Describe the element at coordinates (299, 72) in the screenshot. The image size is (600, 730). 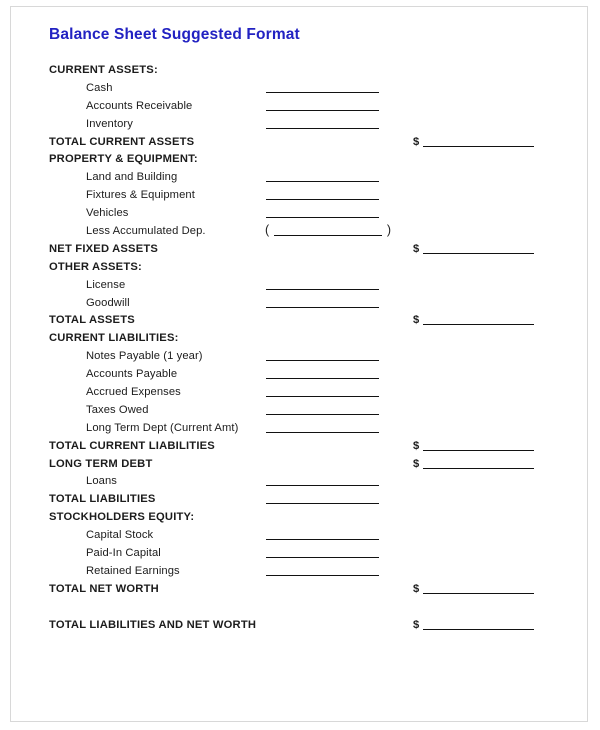
I see `balance-sheet-row: CURRENT ASSETS:` at that location.